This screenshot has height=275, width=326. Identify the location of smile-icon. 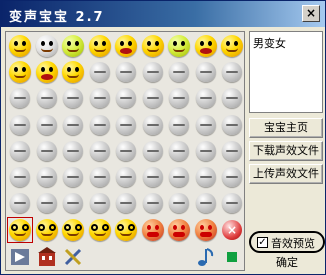
(20, 46).